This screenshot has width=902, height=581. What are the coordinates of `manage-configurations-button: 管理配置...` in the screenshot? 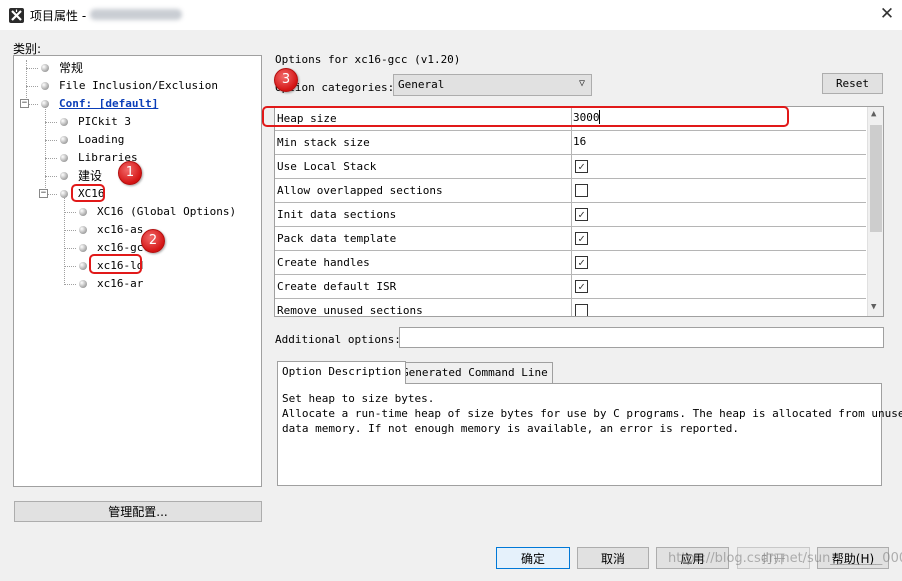 It's located at (138, 511).